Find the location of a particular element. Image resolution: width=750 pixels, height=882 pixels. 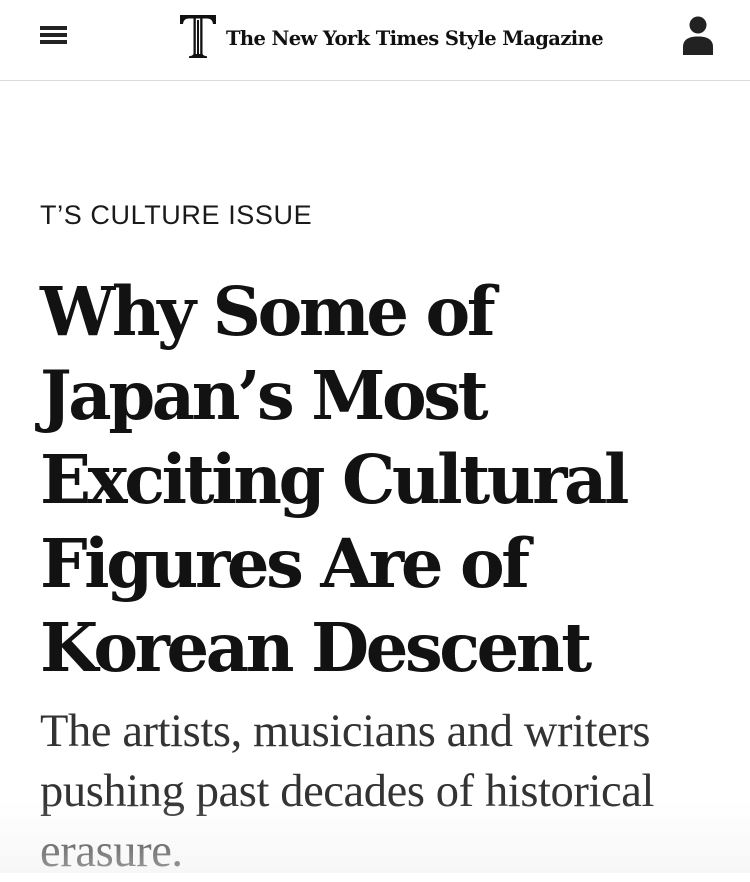

t-magazine-logo-link: T The New York Times Style Magazine is located at coordinates (391, 36).